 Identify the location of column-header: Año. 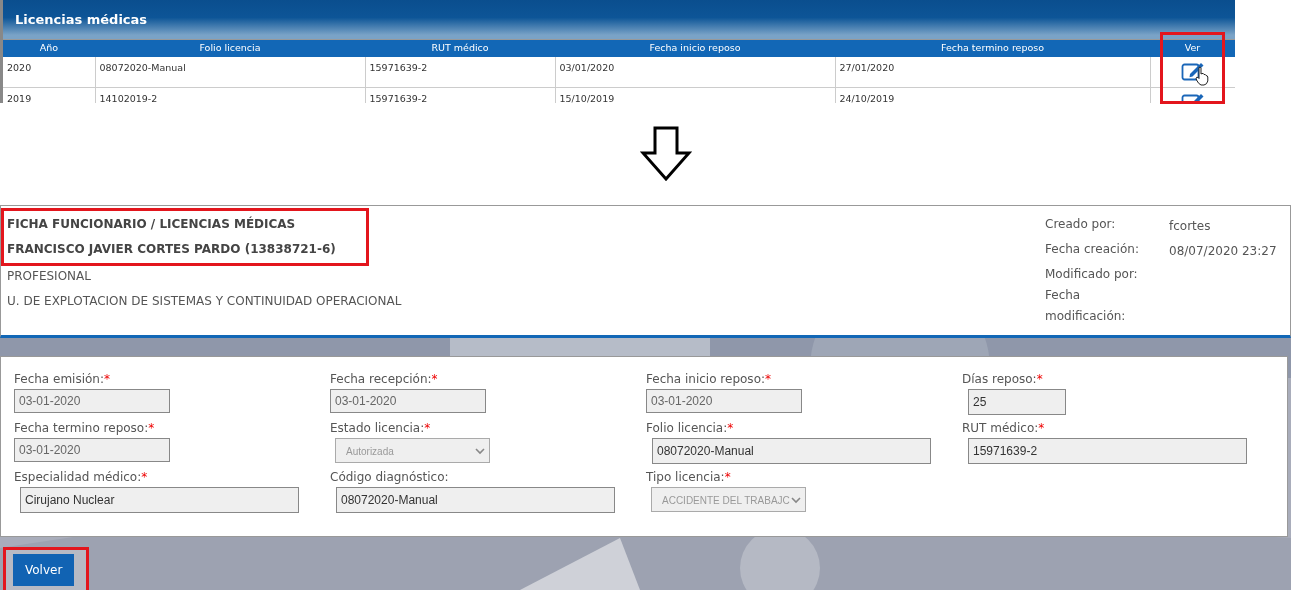
(49, 48).